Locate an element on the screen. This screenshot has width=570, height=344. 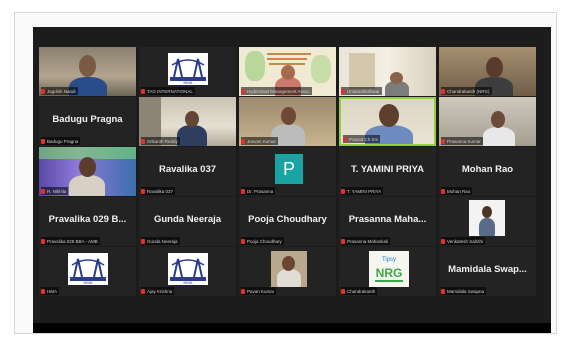
participant-tile: Mamidala Swap... Mamidala Swapna is located at coordinates (487, 271).